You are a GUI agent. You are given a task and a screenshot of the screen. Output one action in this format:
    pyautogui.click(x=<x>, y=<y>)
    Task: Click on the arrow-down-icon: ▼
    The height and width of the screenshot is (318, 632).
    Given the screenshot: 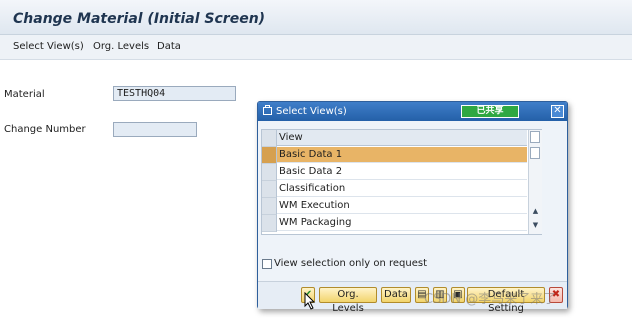 What is the action you would take?
    pyautogui.click(x=535, y=225)
    